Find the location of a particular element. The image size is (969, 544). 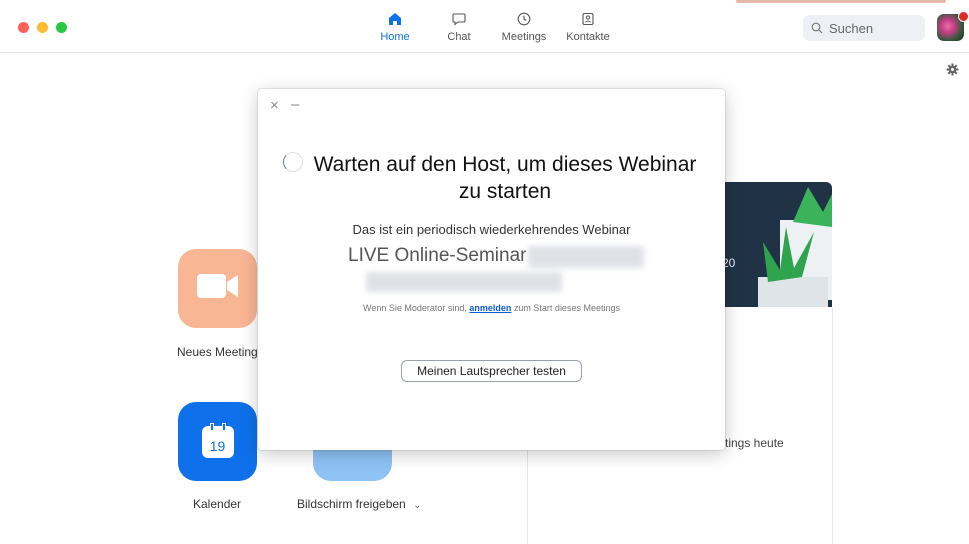

tab-home-label: Home is located at coordinates (395, 37).